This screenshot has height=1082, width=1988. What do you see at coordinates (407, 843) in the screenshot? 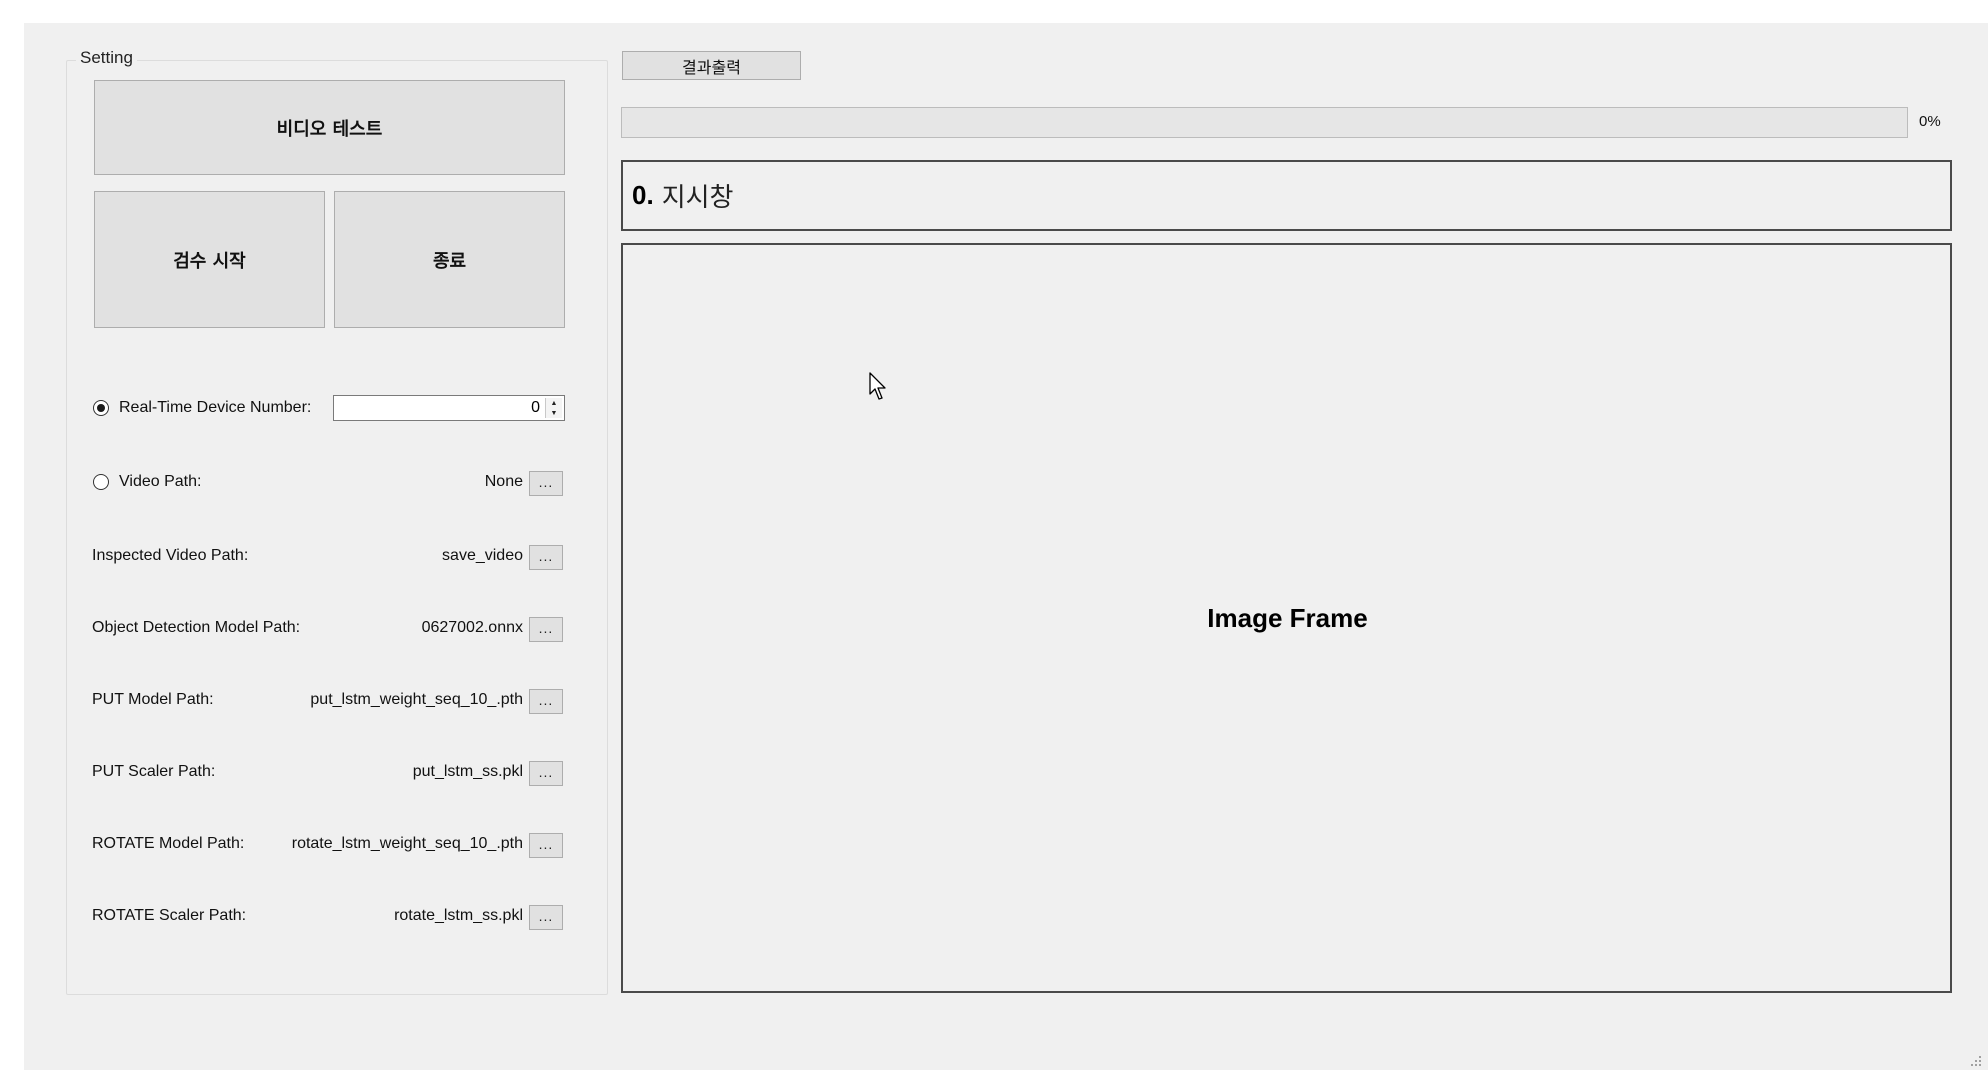
I see `rotate-model-path-value: rotate_lstm_weight_seq_10_.pth` at bounding box center [407, 843].